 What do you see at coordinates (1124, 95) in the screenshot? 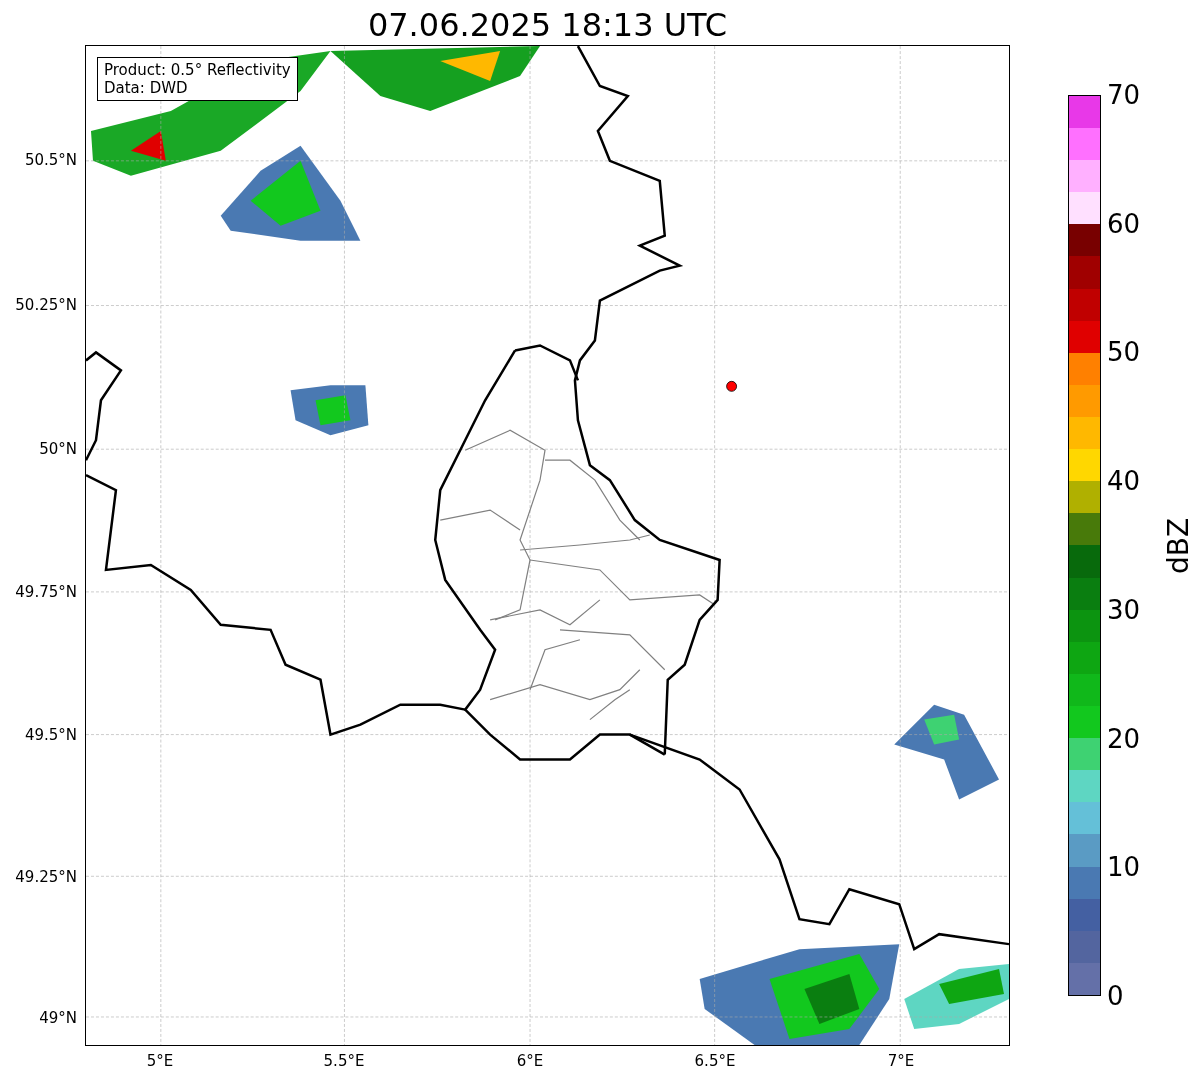
I see `colorbar-tick-label: 70` at bounding box center [1124, 95].